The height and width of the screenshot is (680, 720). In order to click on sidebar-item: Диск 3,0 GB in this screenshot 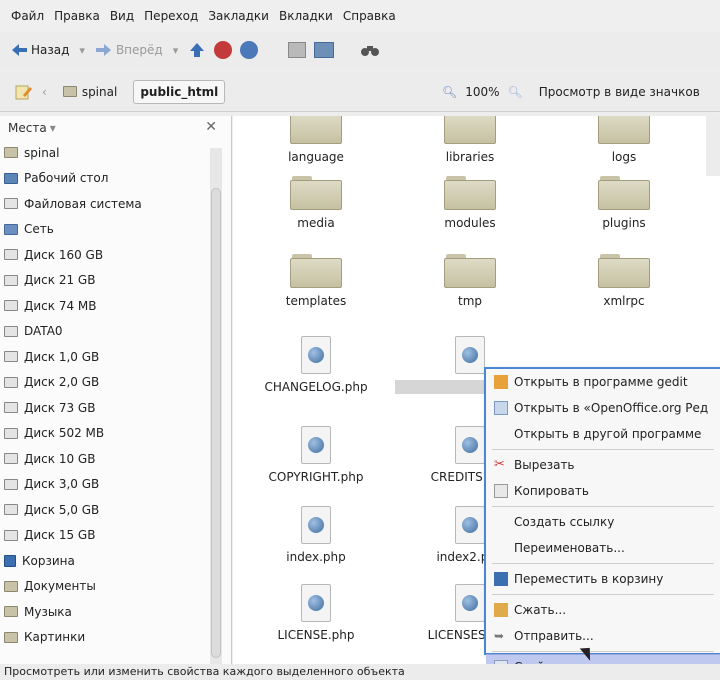, I will do `click(115, 485)`.